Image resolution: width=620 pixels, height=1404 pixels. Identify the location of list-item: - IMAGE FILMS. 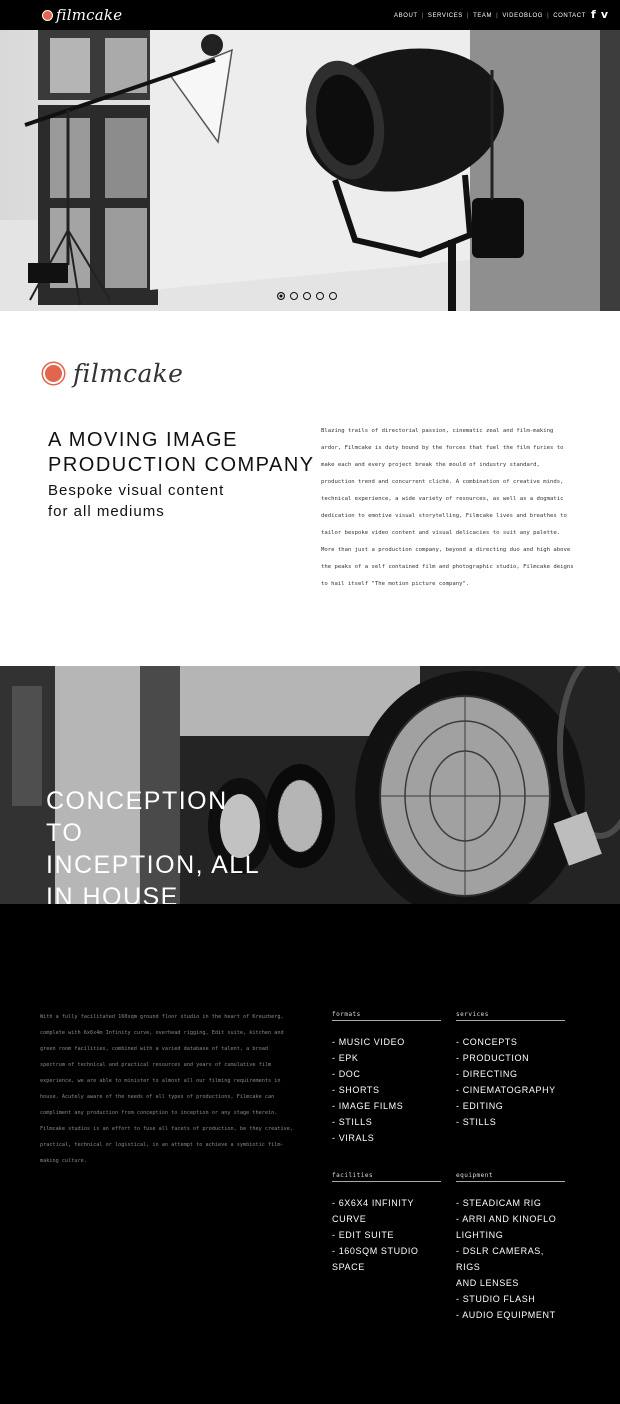
(368, 1106).